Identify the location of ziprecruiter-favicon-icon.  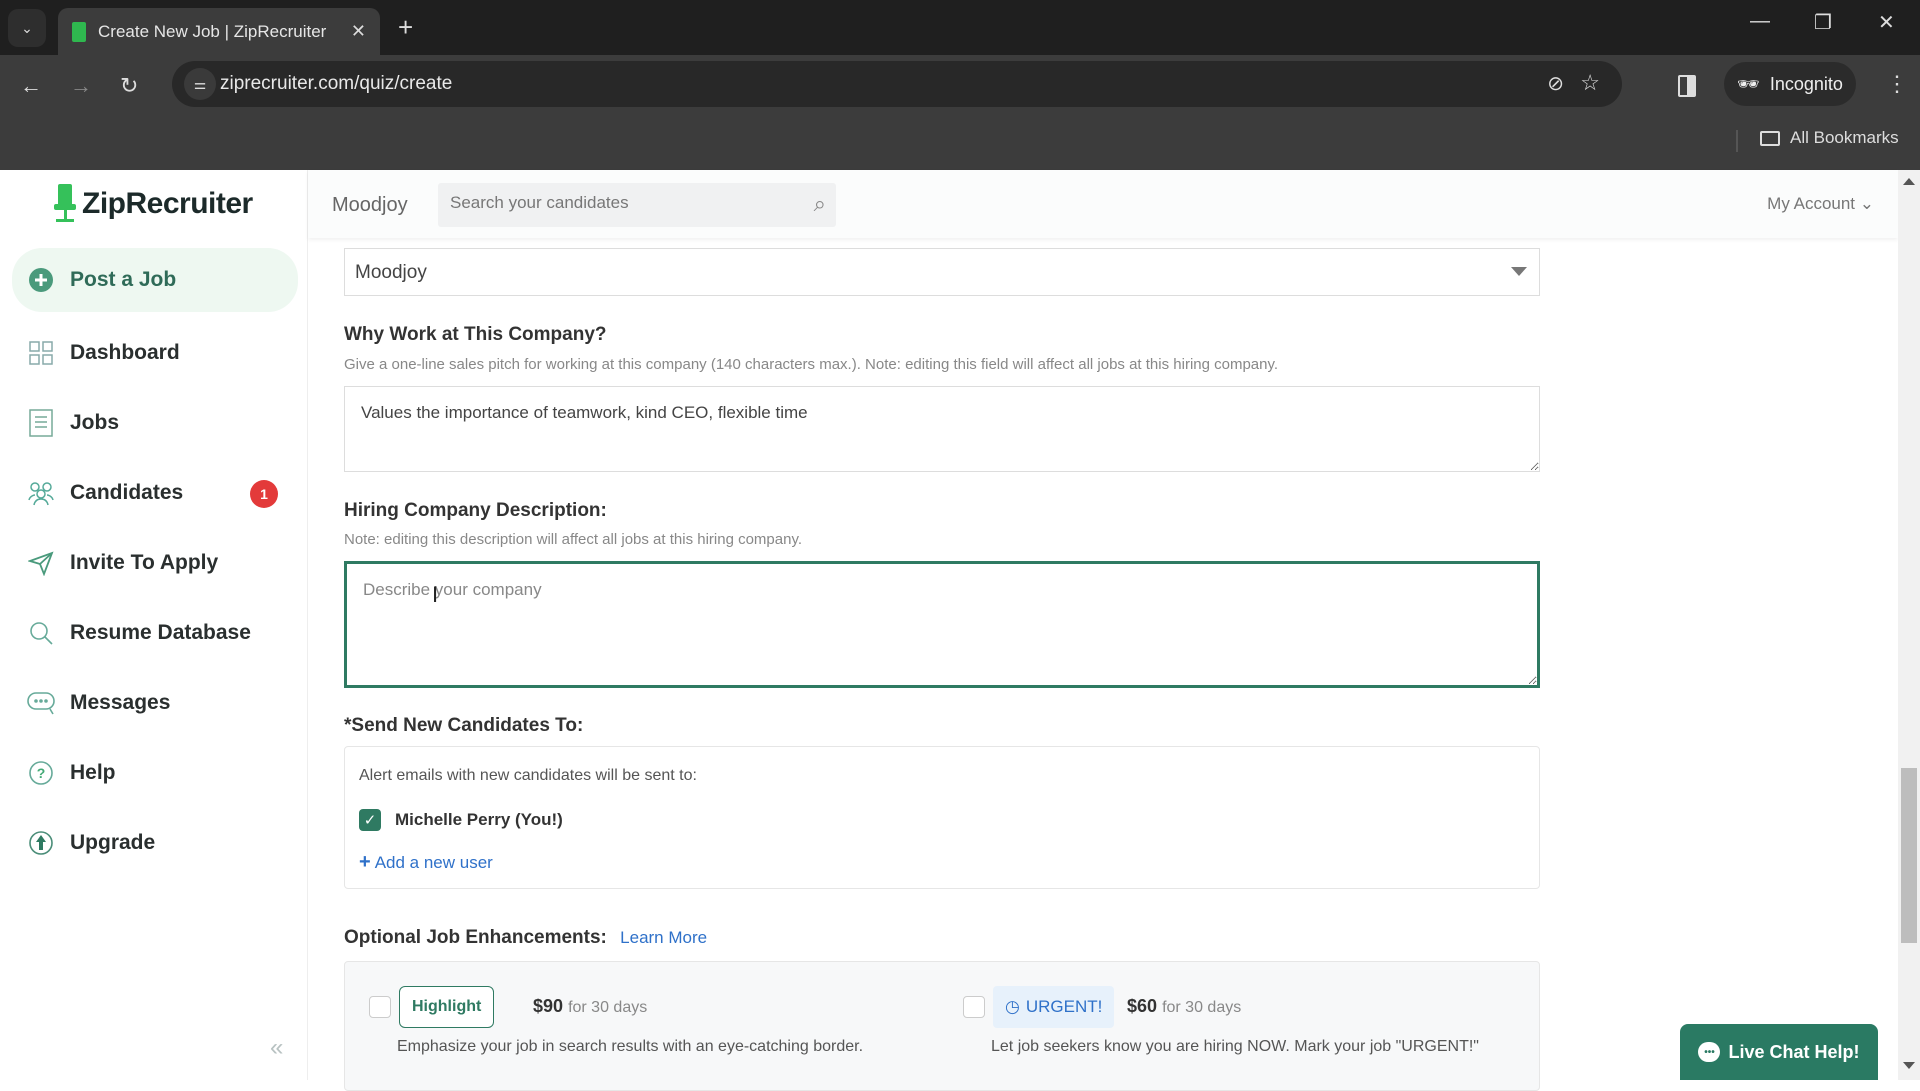
(79, 31).